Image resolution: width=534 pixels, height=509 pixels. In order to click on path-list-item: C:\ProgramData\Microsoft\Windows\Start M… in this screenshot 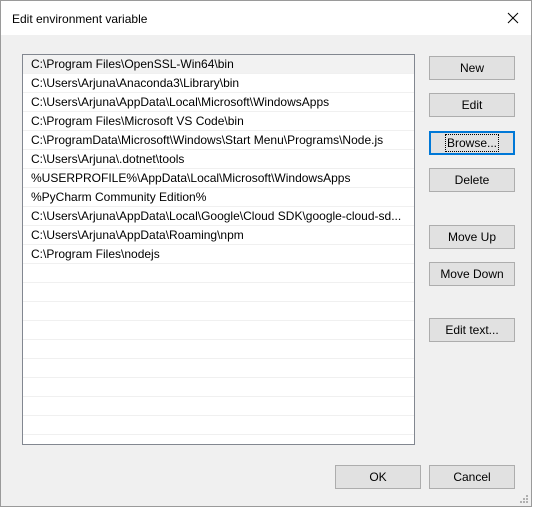, I will do `click(218, 140)`.